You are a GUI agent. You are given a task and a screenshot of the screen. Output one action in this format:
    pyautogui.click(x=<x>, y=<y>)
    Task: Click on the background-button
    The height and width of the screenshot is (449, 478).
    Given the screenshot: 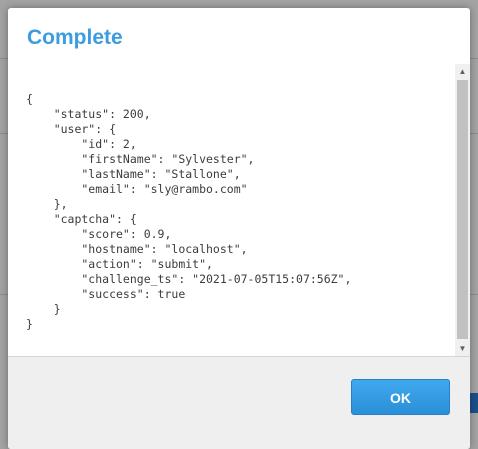 What is the action you would take?
    pyautogui.click(x=474, y=403)
    